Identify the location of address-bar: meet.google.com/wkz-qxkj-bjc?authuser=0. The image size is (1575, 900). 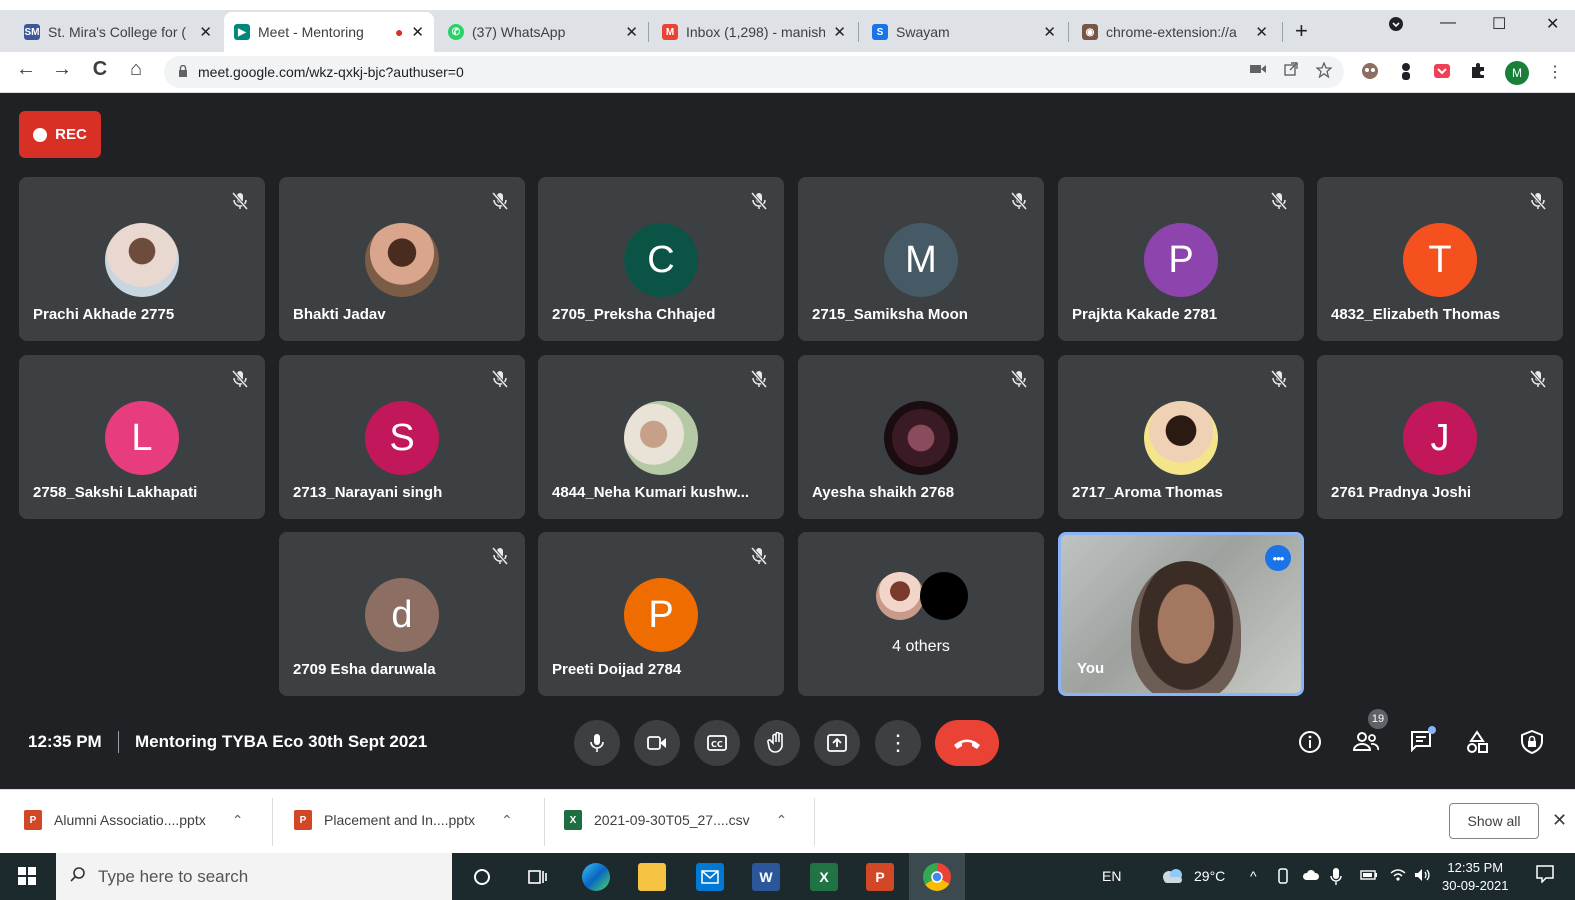
(754, 72).